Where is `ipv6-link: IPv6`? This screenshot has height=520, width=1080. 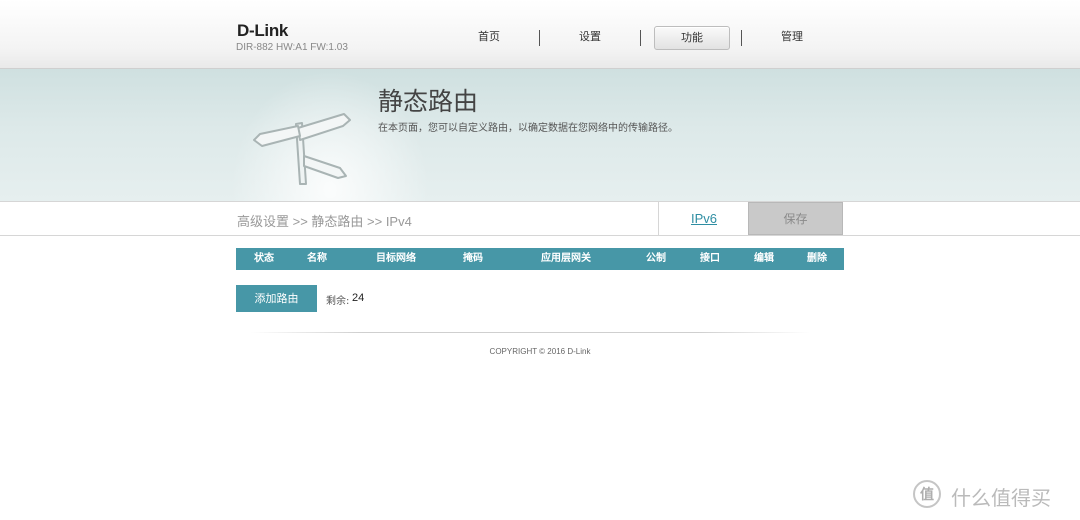 ipv6-link: IPv6 is located at coordinates (703, 218).